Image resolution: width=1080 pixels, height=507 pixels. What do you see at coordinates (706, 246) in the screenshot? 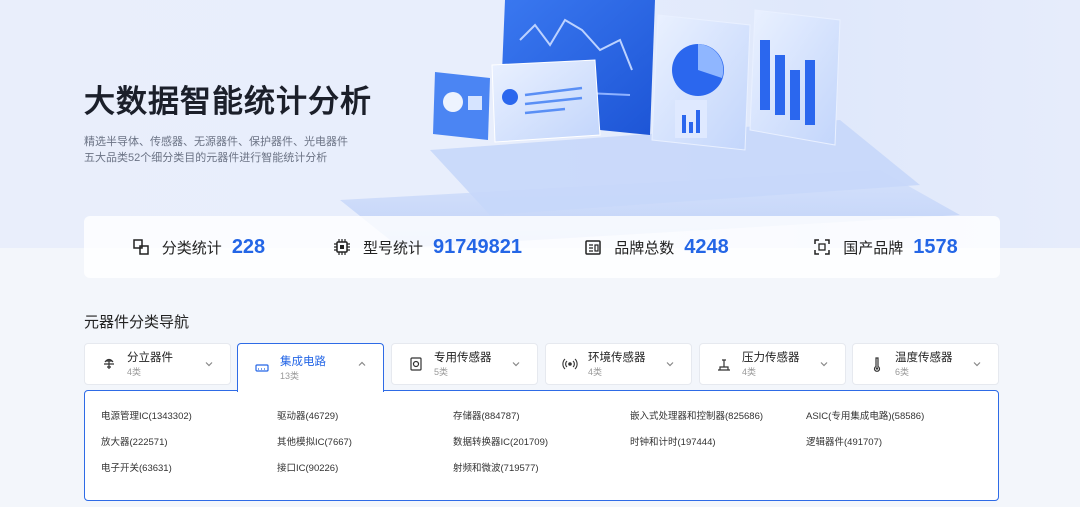
I see `stat-value: 4248` at bounding box center [706, 246].